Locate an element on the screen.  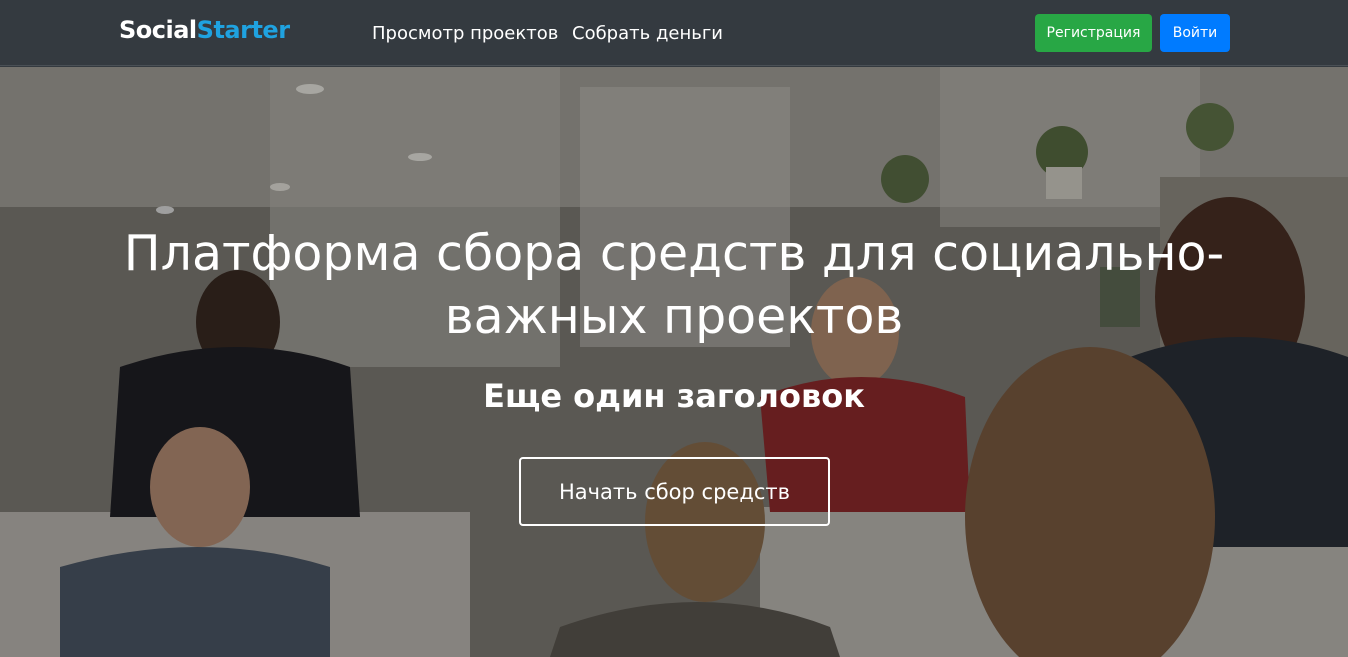
nav-link-browse-projects: Просмотр проектов is located at coordinates (465, 33).